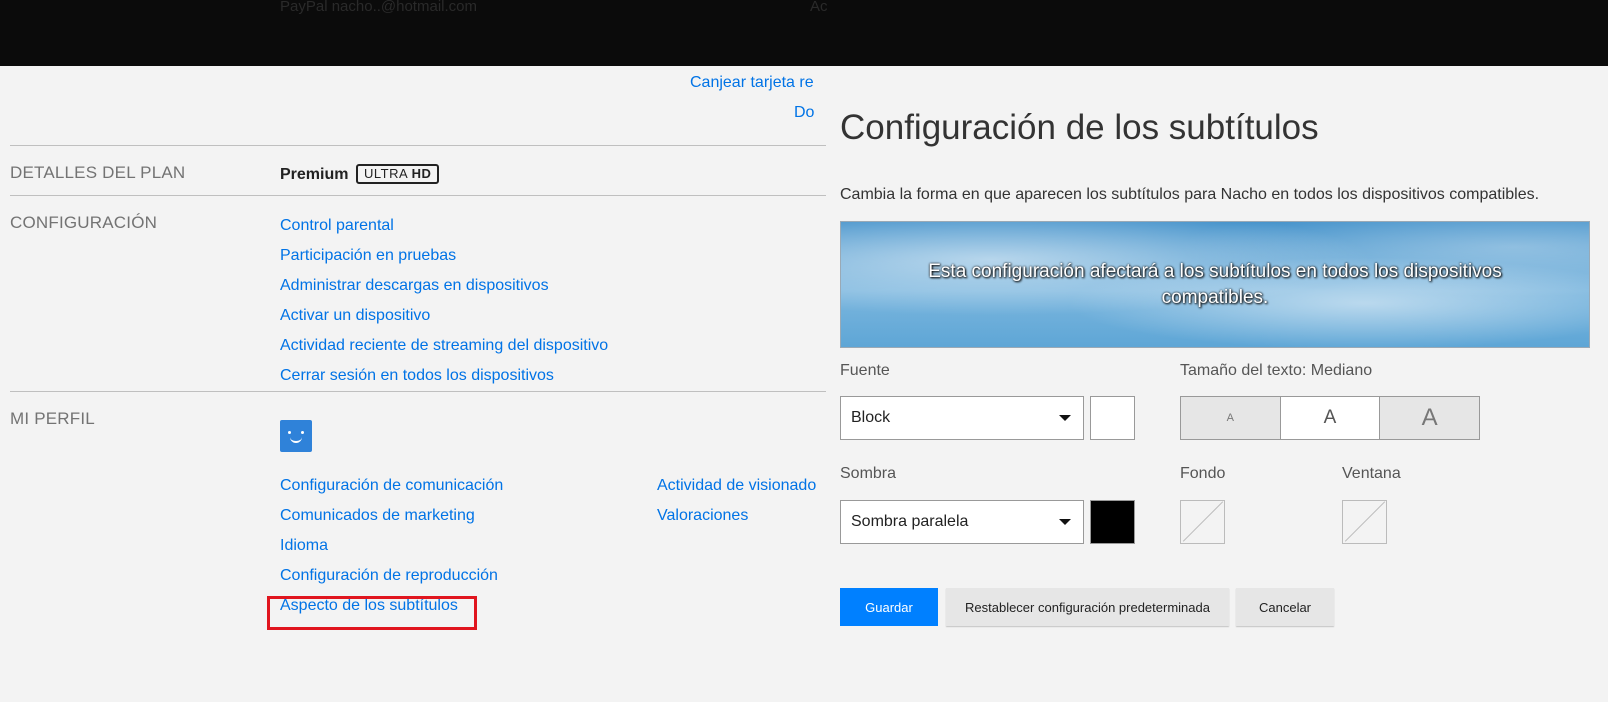  Describe the element at coordinates (444, 321) in the screenshot. I see `activate-device-link: Activar un dispositivo` at that location.